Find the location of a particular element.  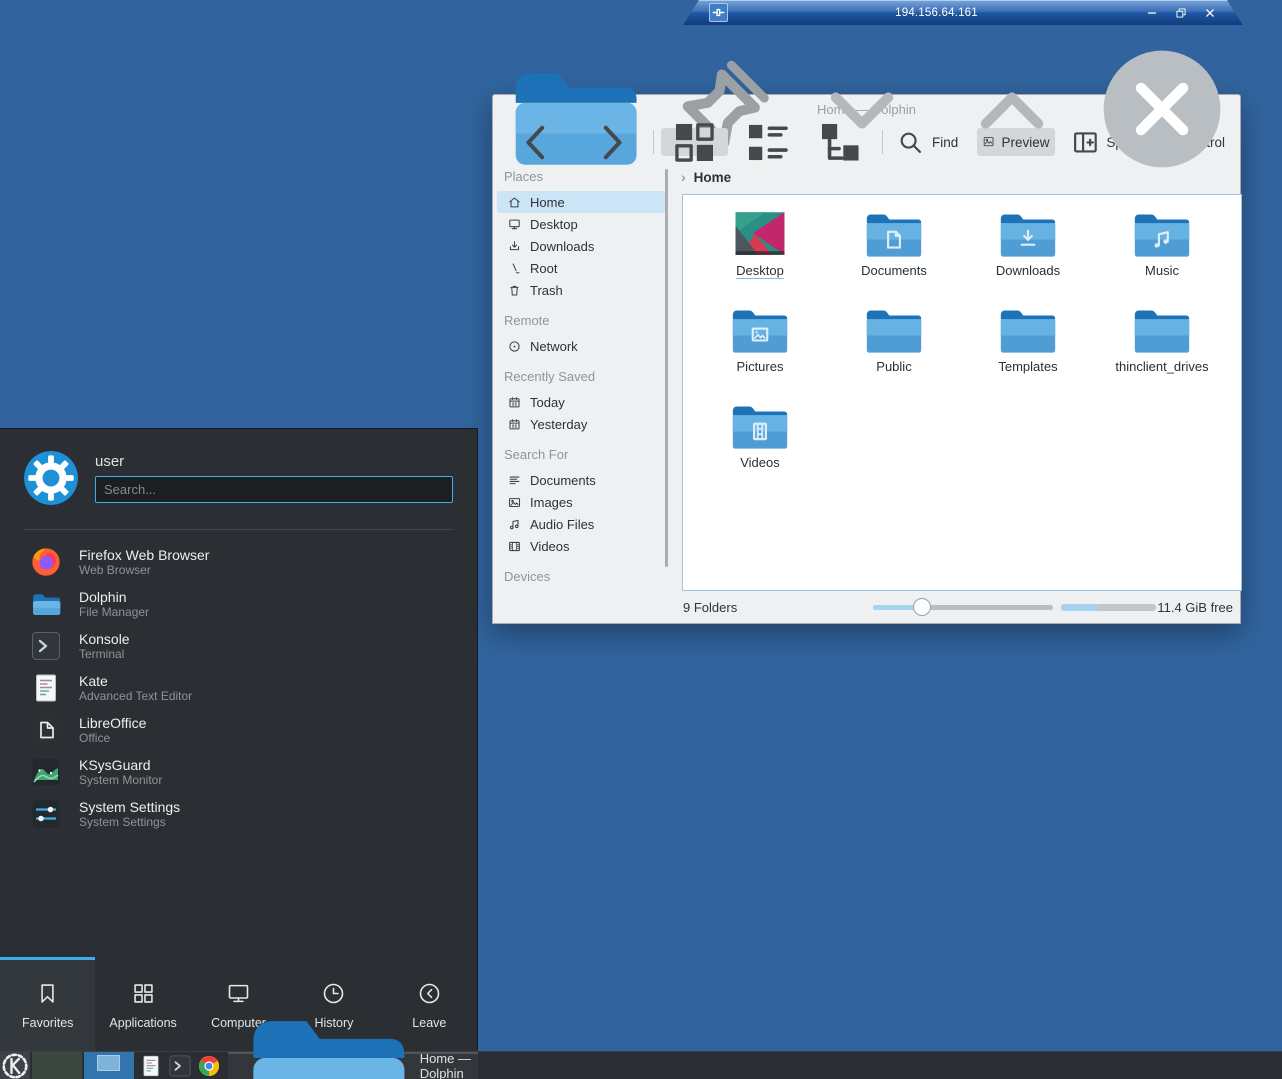

restore-icon is located at coordinates (1181, 13).